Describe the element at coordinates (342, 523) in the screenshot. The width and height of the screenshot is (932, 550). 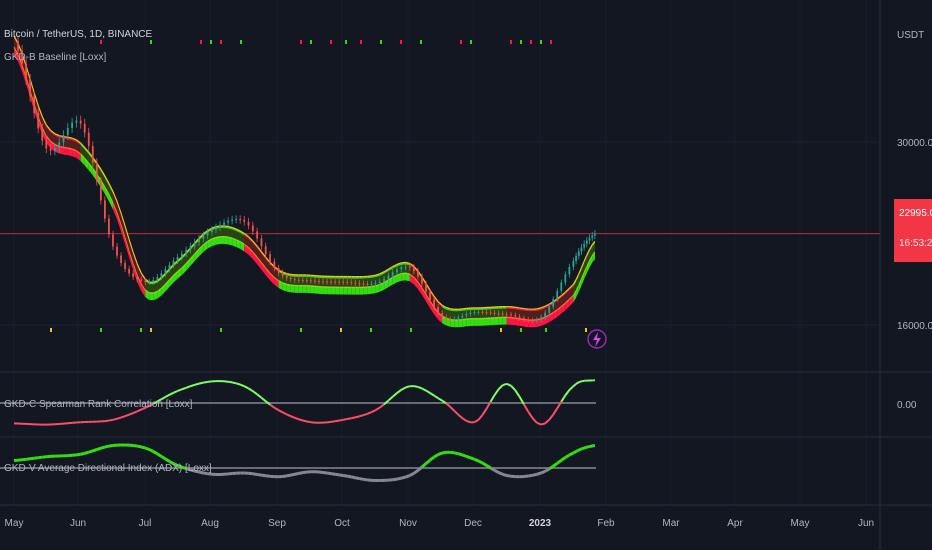
I see `time-label-oct: Oct` at that location.